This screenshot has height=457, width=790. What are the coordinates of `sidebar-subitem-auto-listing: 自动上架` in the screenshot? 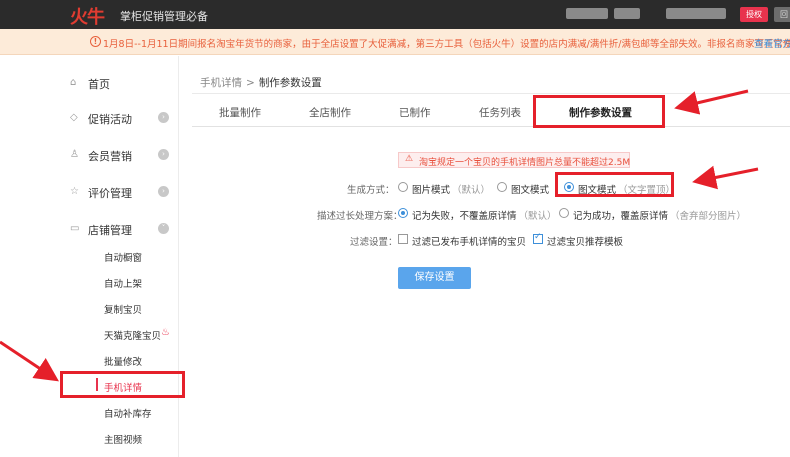 It's located at (123, 283).